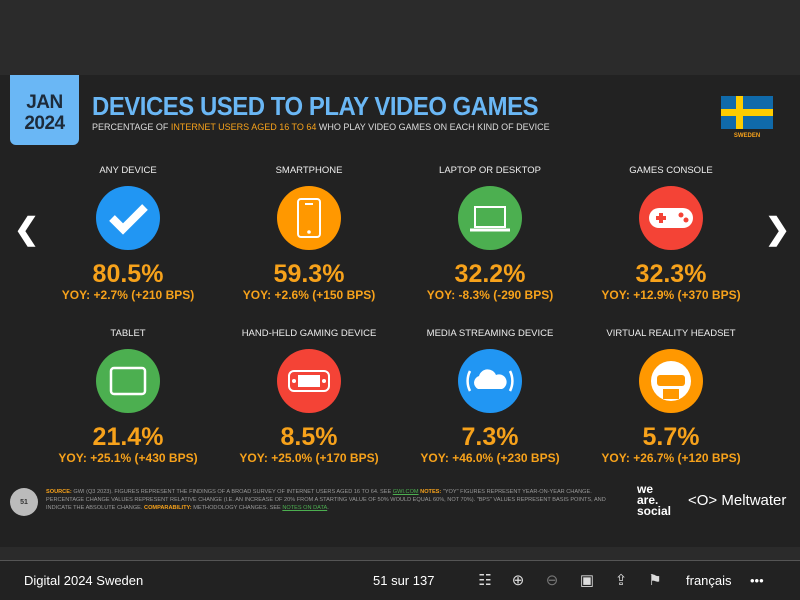 This screenshot has height=600, width=800. I want to click on device-yoy-change: YOY: +12.9% (+370 BPS), so click(671, 295).